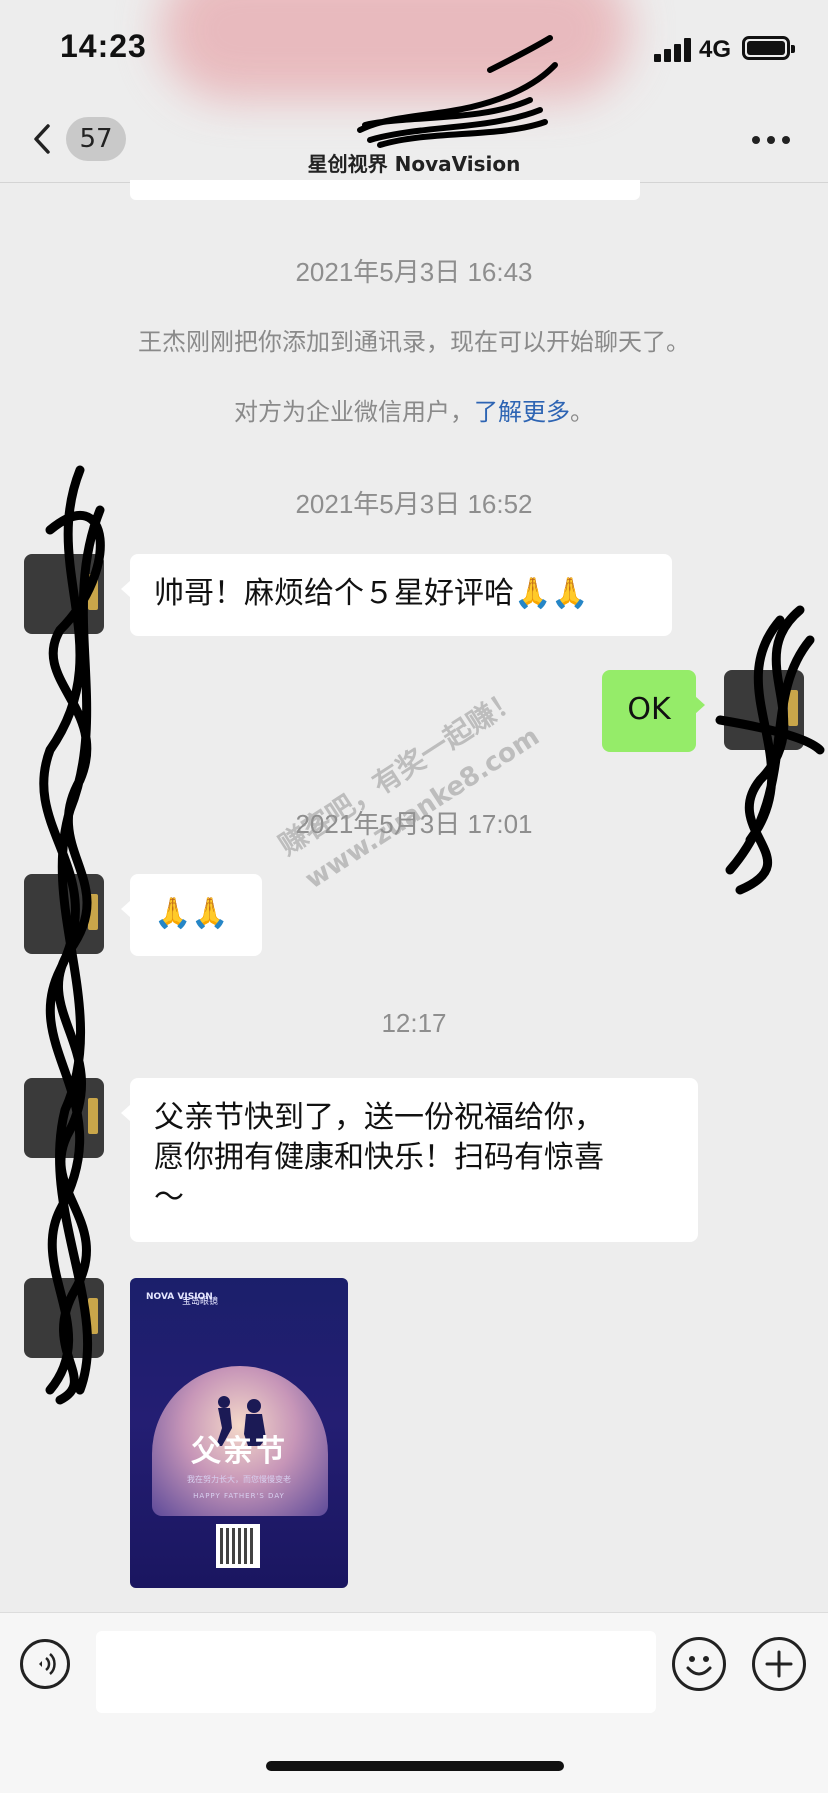 Image resolution: width=828 pixels, height=1793 pixels. I want to click on incoming-emoji-message: 🙏🙏, so click(191, 915).